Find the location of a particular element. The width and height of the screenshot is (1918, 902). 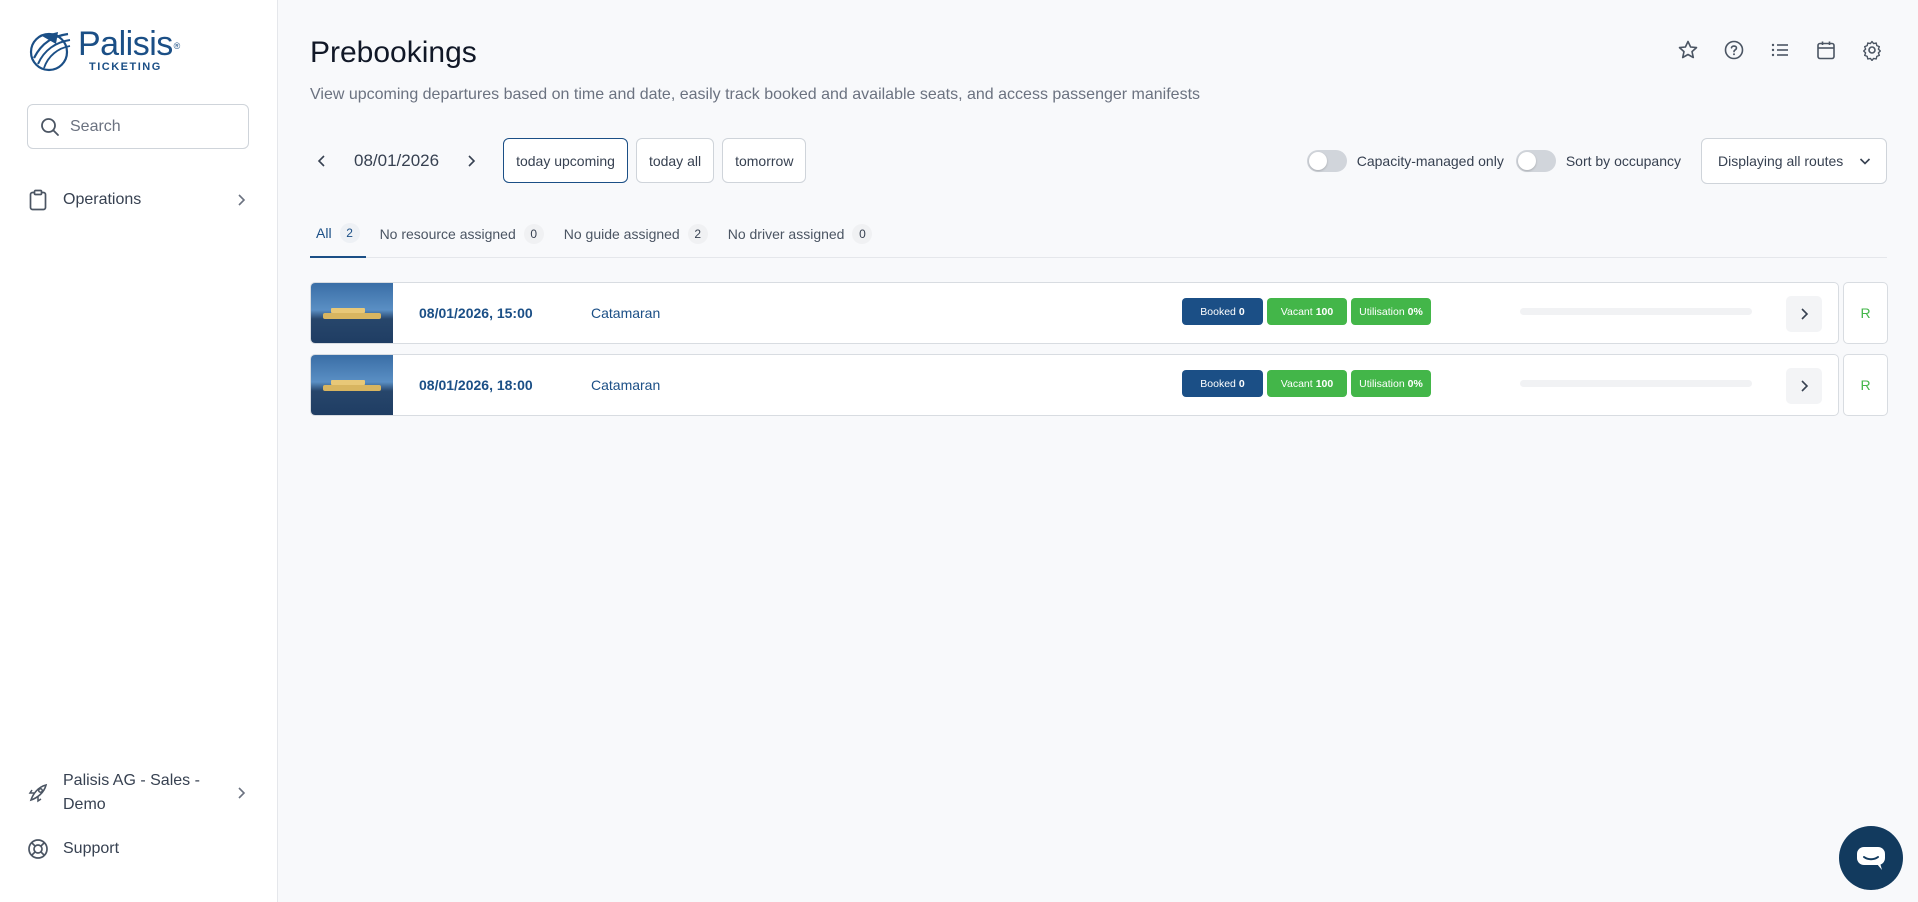

sidebar-item-operations: Operations is located at coordinates (138, 200).